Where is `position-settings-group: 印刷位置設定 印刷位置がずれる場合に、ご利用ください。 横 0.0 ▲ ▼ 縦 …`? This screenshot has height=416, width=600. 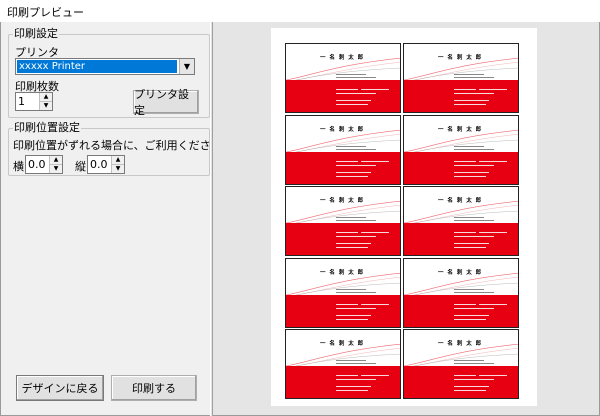 position-settings-group: 印刷位置設定 印刷位置がずれる場合に、ご利用ください。 横 0.0 ▲ ▼ 縦 … is located at coordinates (120, 148).